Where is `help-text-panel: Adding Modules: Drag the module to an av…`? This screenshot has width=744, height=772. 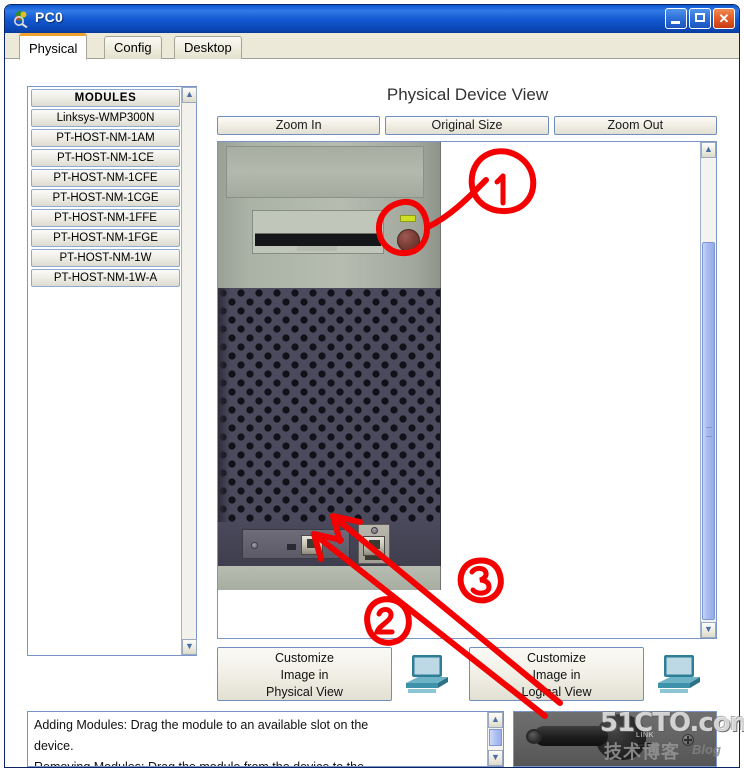
help-text-panel: Adding Modules: Drag the module to an av… is located at coordinates (265, 739).